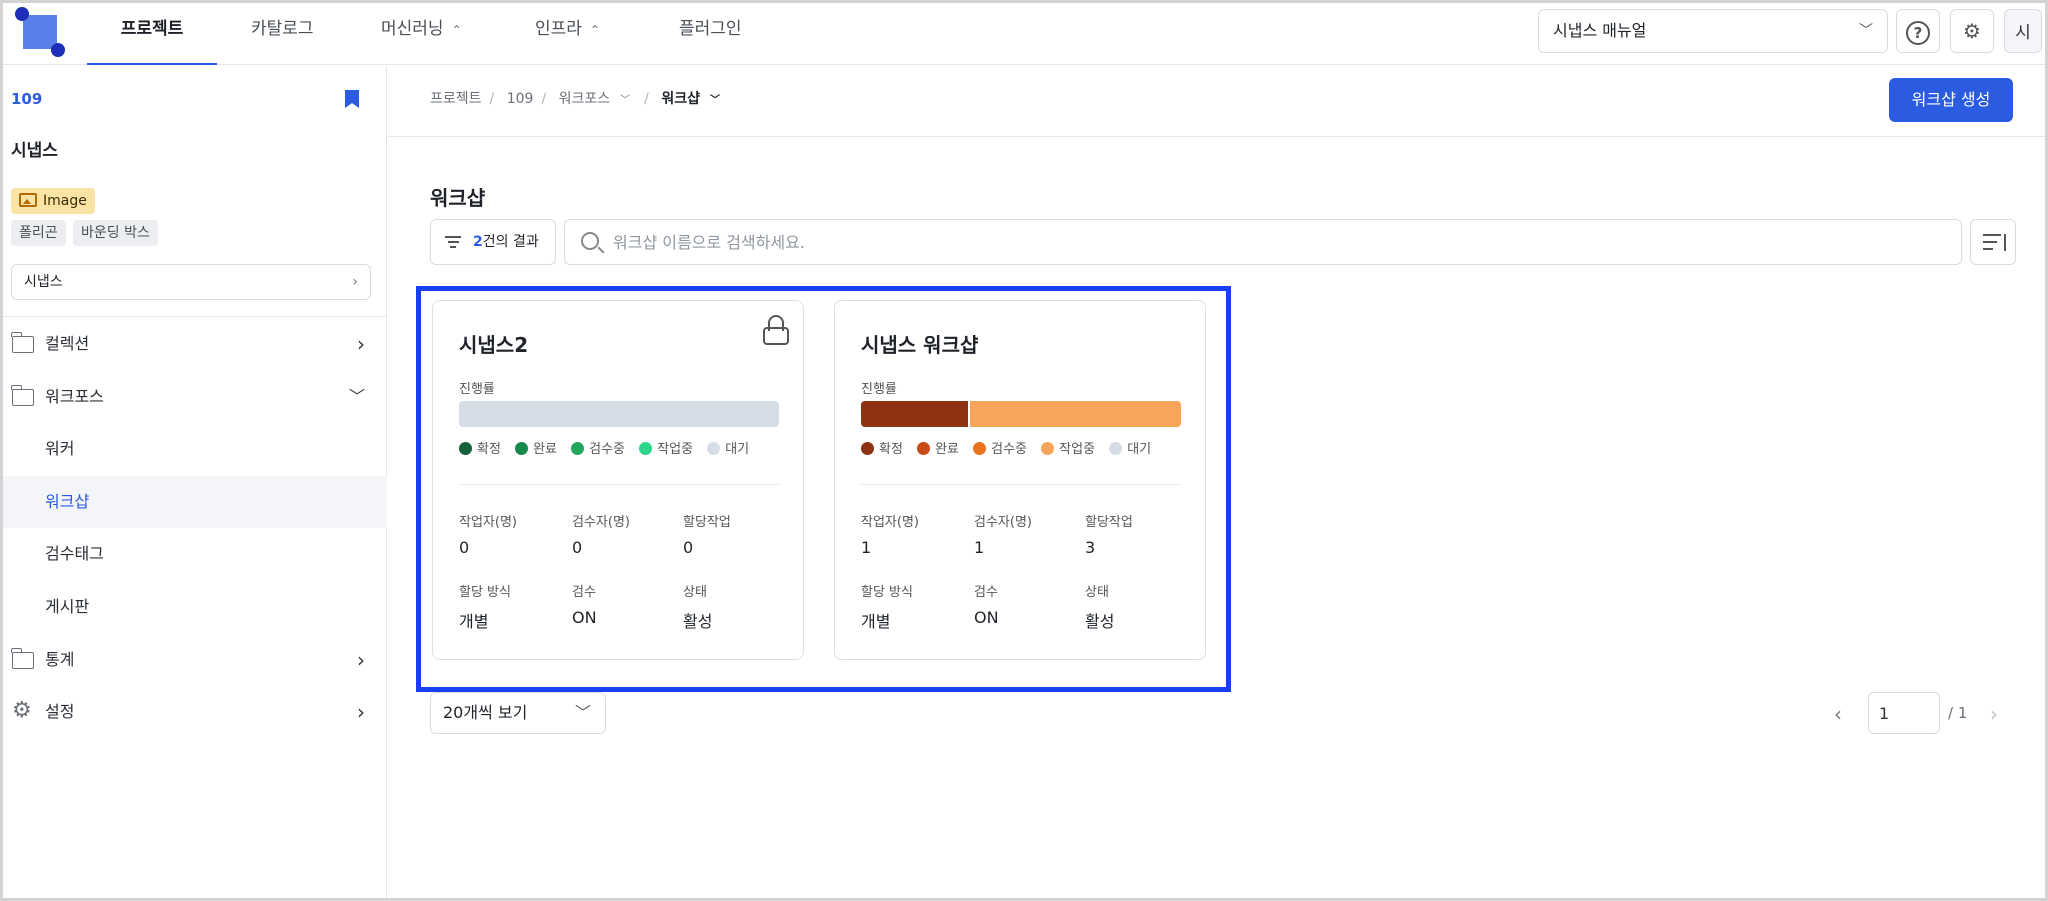 This screenshot has width=2048, height=901. I want to click on progress-label: 진행률, so click(879, 389).